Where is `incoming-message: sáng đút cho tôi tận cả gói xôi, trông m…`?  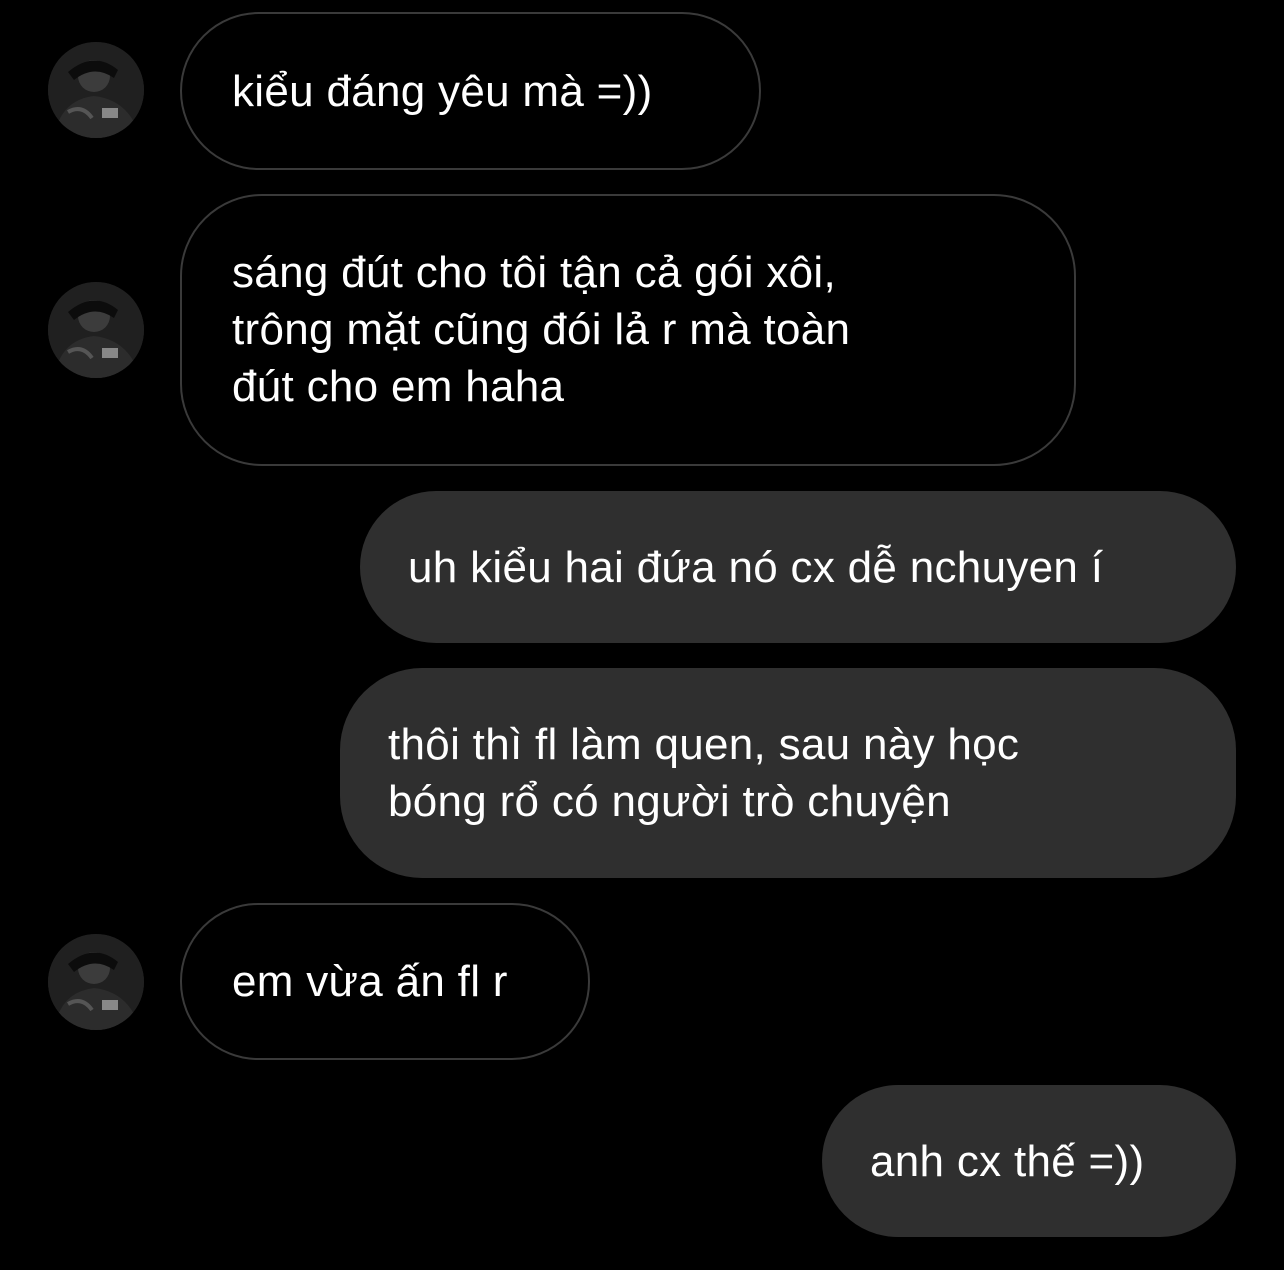 incoming-message: sáng đút cho tôi tận cả gói xôi, trông m… is located at coordinates (628, 330).